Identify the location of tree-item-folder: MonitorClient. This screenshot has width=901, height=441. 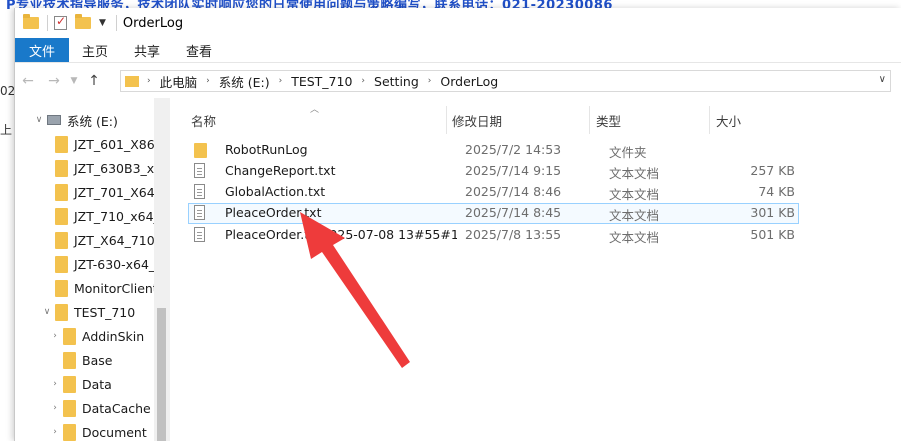
(106, 288).